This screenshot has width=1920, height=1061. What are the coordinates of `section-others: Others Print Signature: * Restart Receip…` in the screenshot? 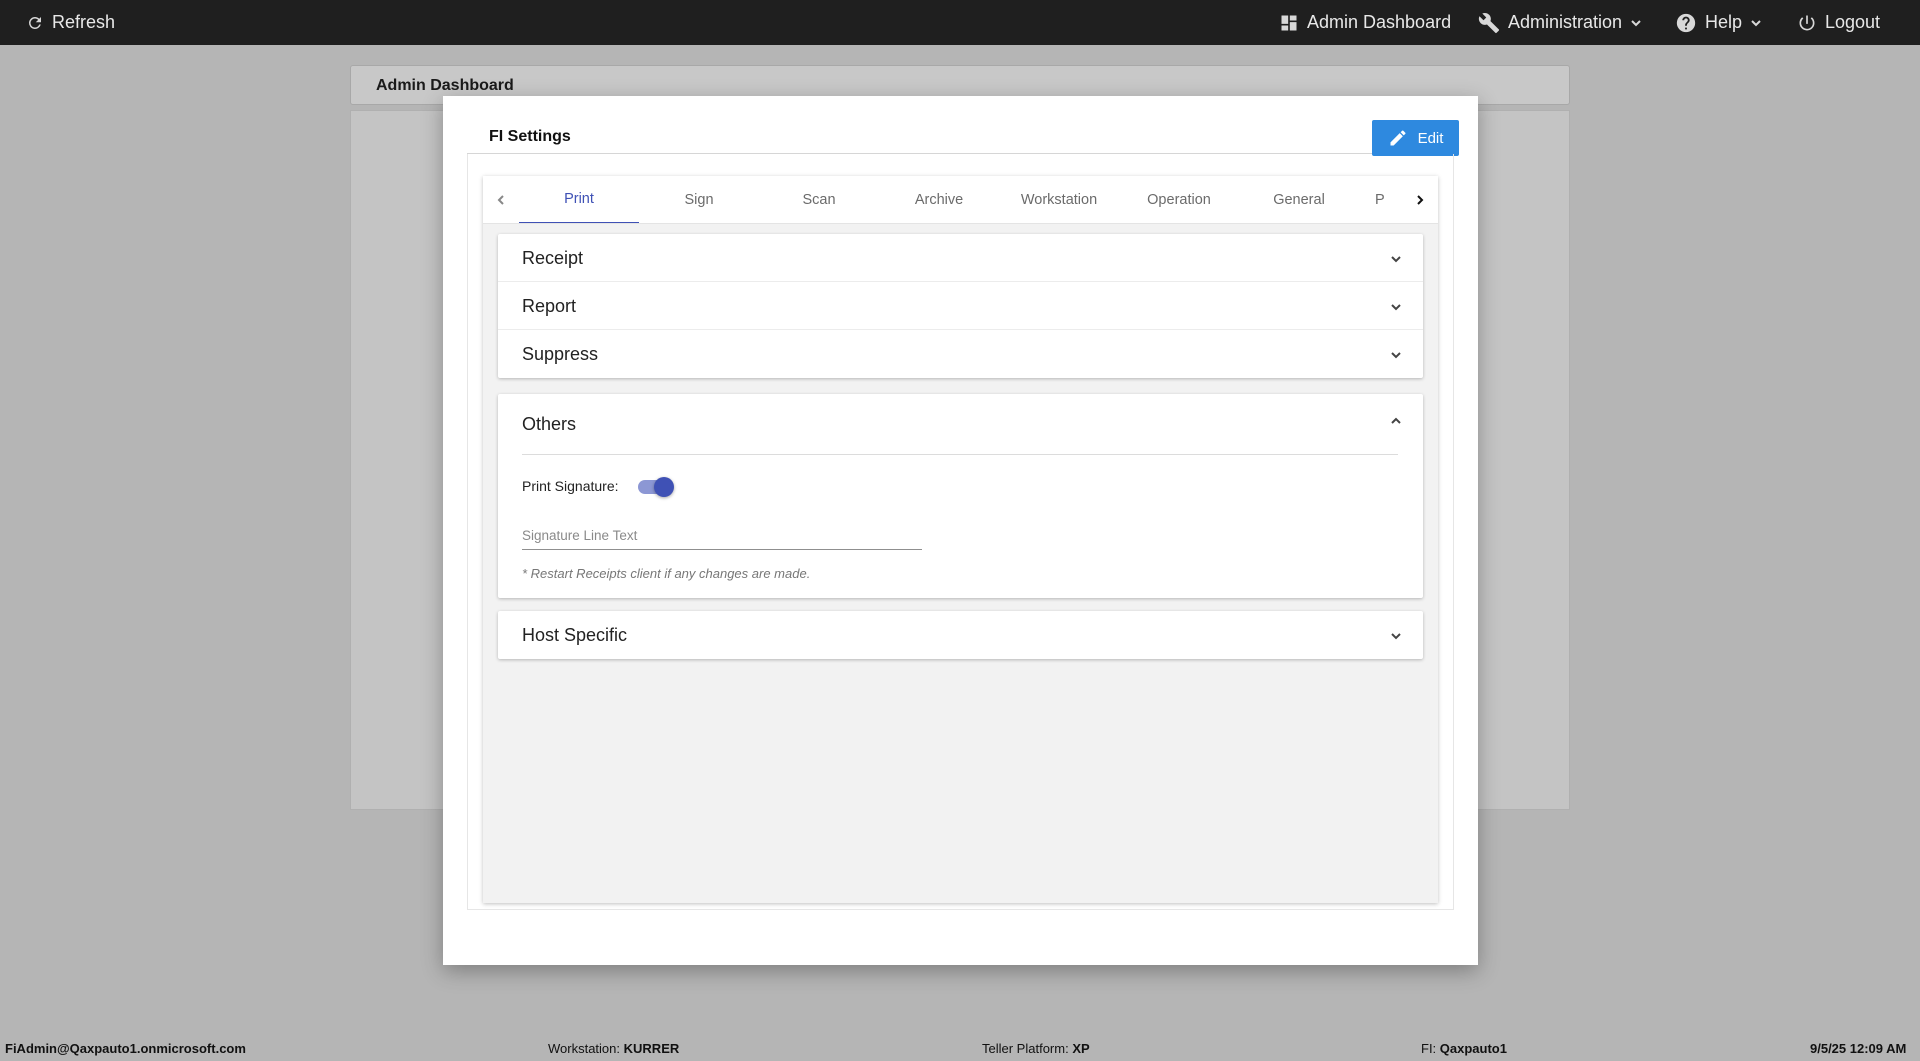 It's located at (960, 496).